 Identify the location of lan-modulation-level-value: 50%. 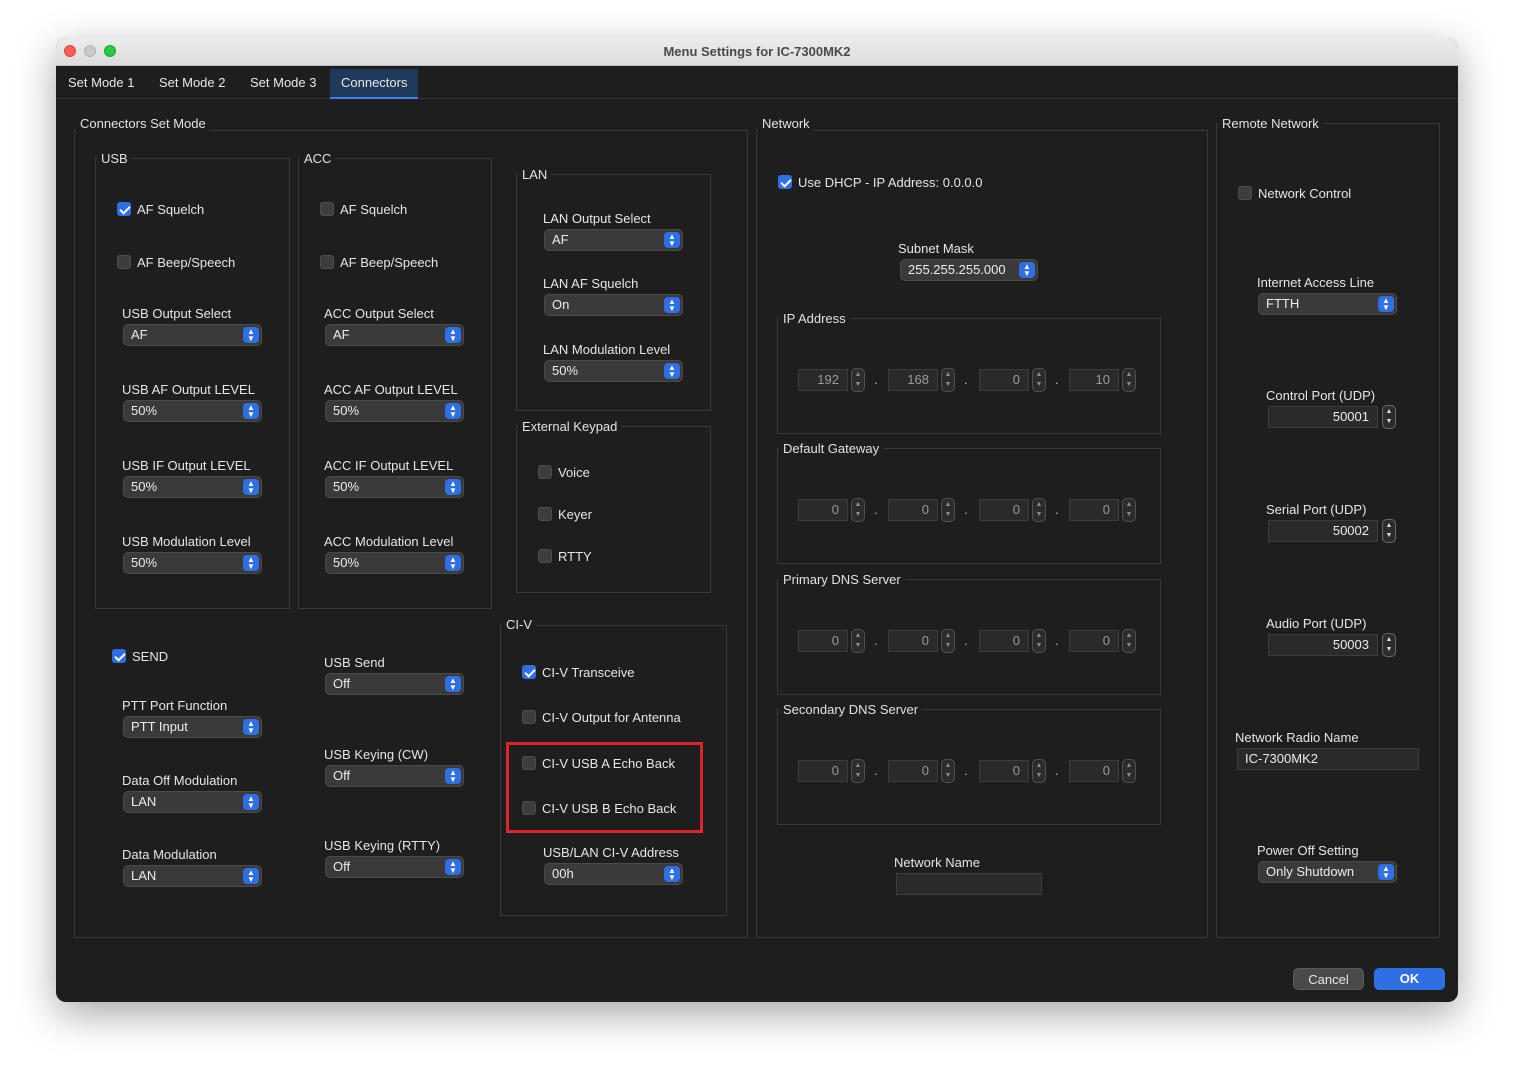
(565, 370).